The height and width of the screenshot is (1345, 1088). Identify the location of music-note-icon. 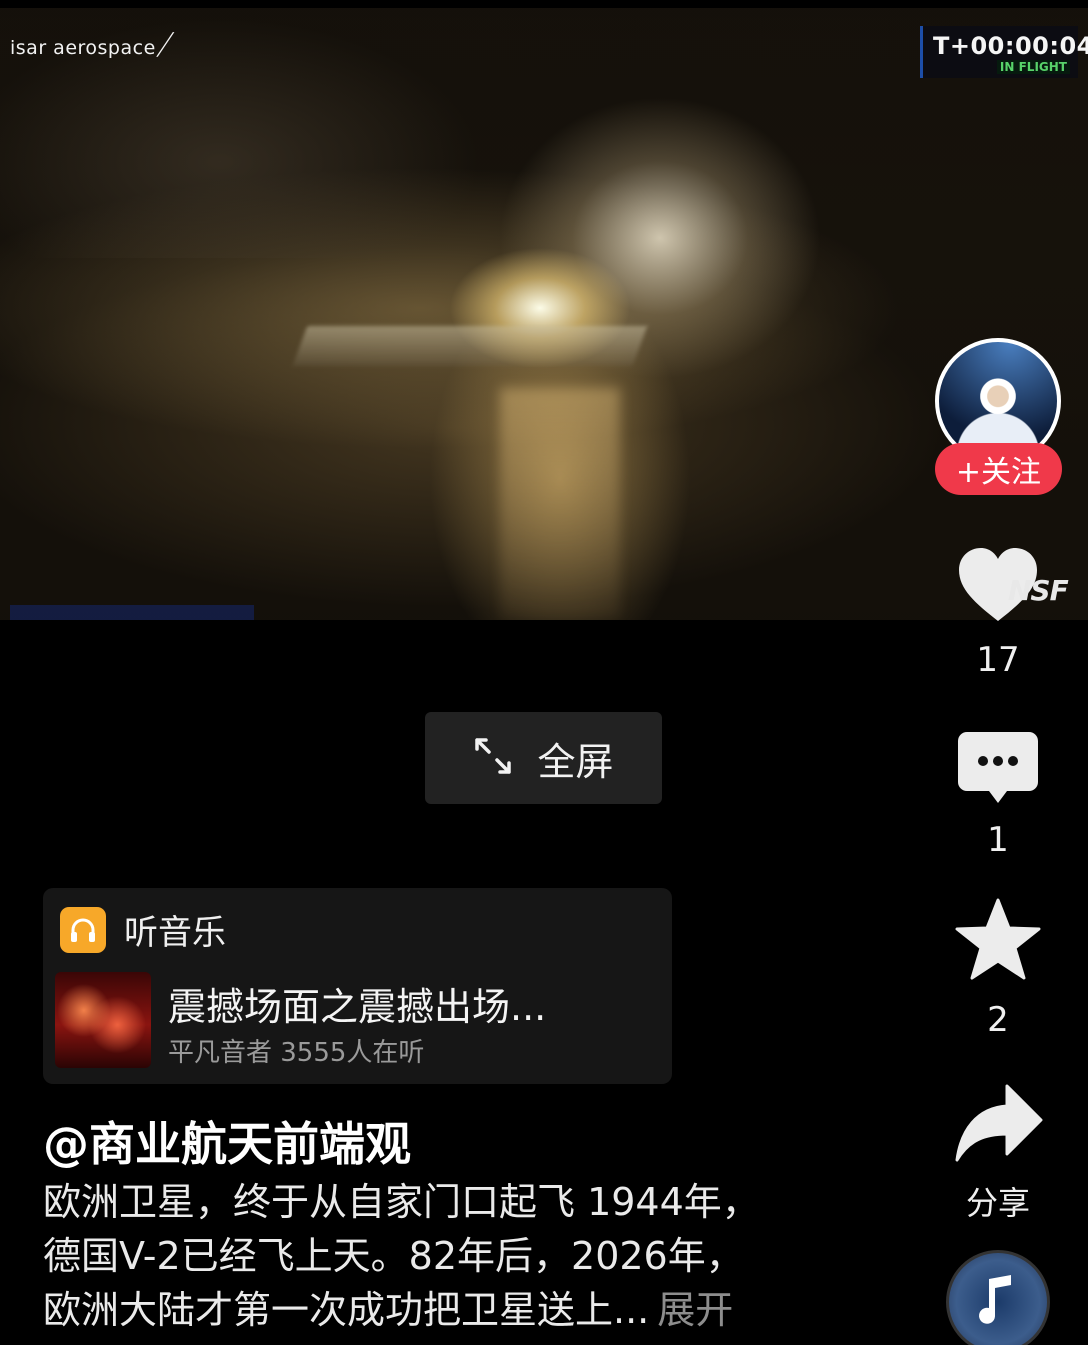
(995, 1299).